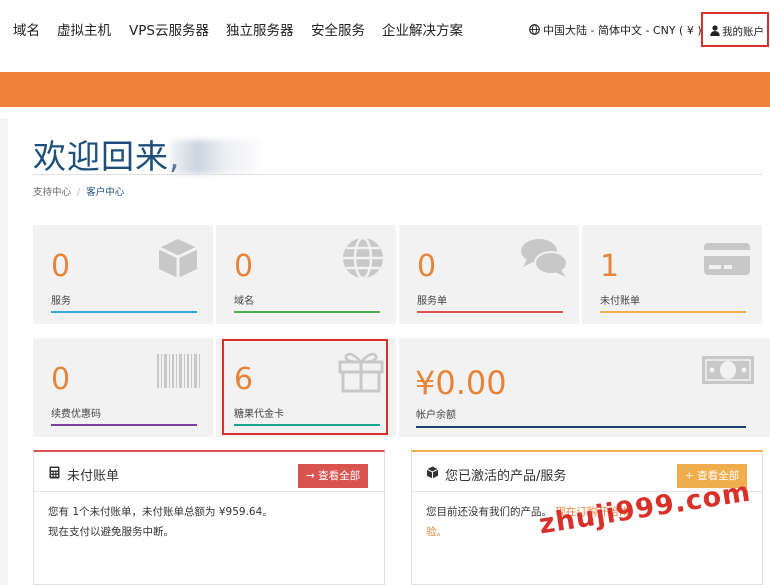 Image resolution: width=770 pixels, height=585 pixels. What do you see at coordinates (54, 472) in the screenshot?
I see `calculator-icon` at bounding box center [54, 472].